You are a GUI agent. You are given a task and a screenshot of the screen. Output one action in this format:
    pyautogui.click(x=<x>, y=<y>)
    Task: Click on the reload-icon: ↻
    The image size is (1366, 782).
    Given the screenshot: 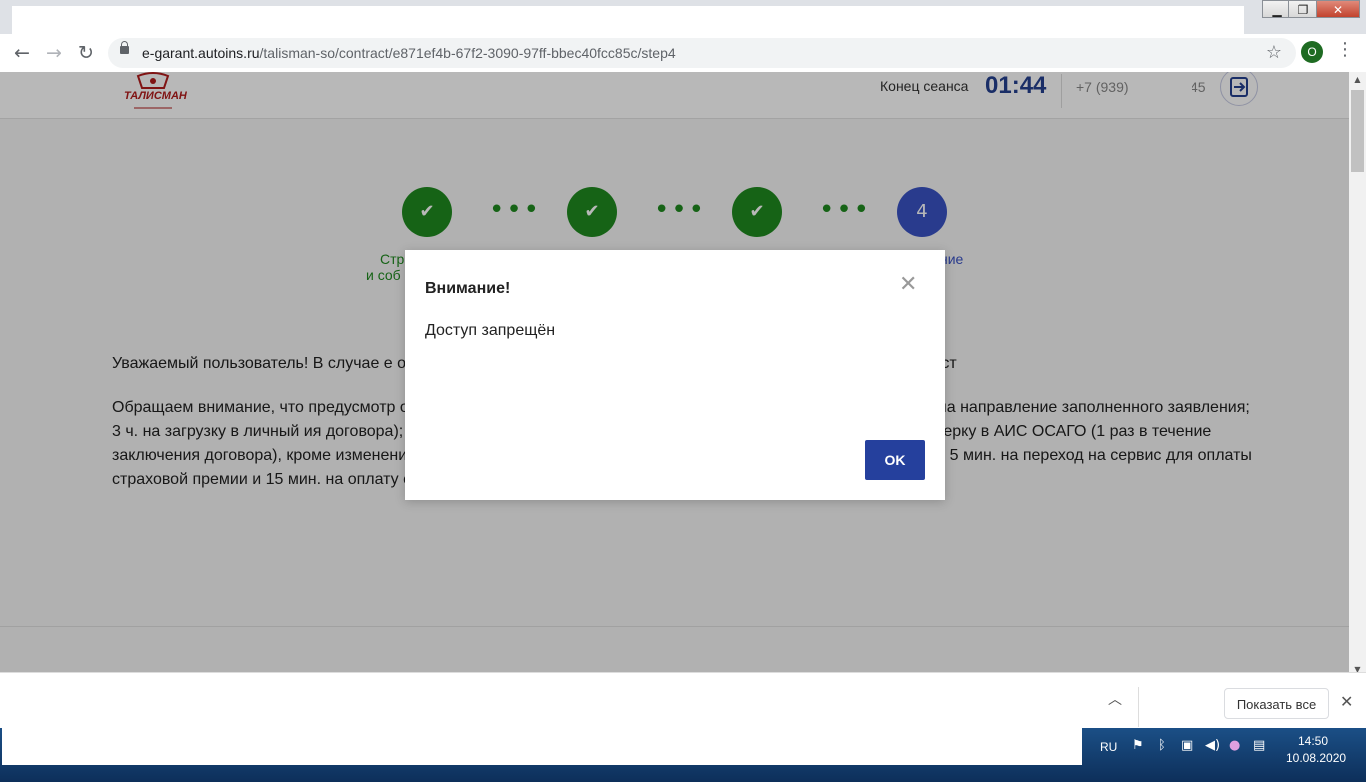 What is the action you would take?
    pyautogui.click(x=86, y=53)
    